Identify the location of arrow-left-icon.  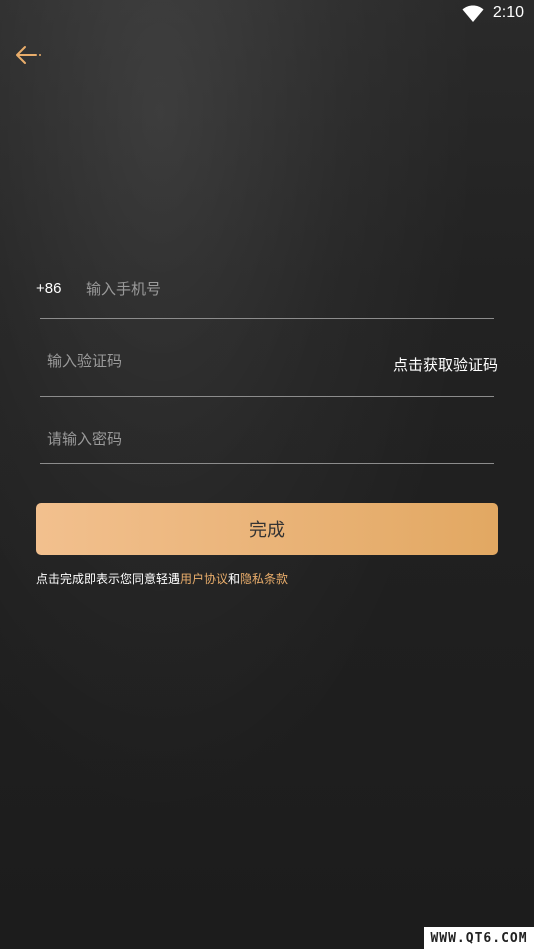
(28, 55).